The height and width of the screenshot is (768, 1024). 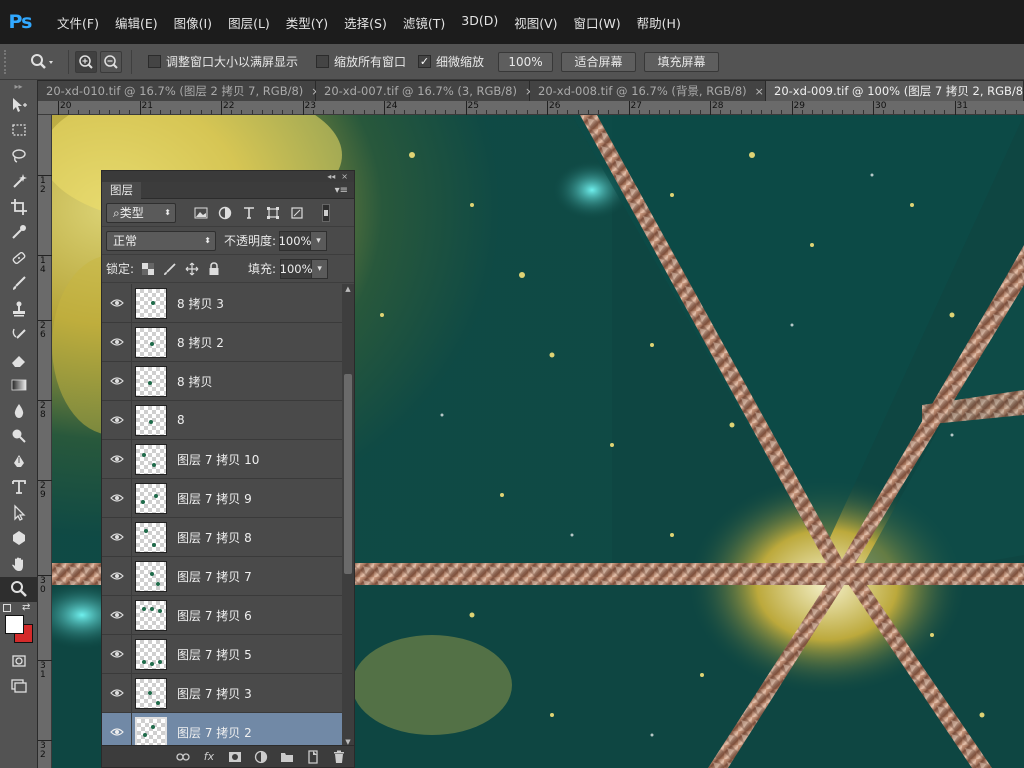 What do you see at coordinates (323, 61) in the screenshot?
I see `zoom-all-windows-checkbox` at bounding box center [323, 61].